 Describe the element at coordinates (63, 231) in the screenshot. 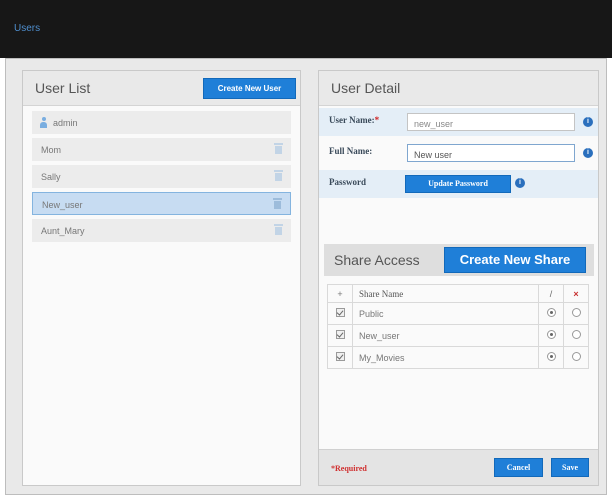

I see `user-name-label: Aunt_Mary` at that location.